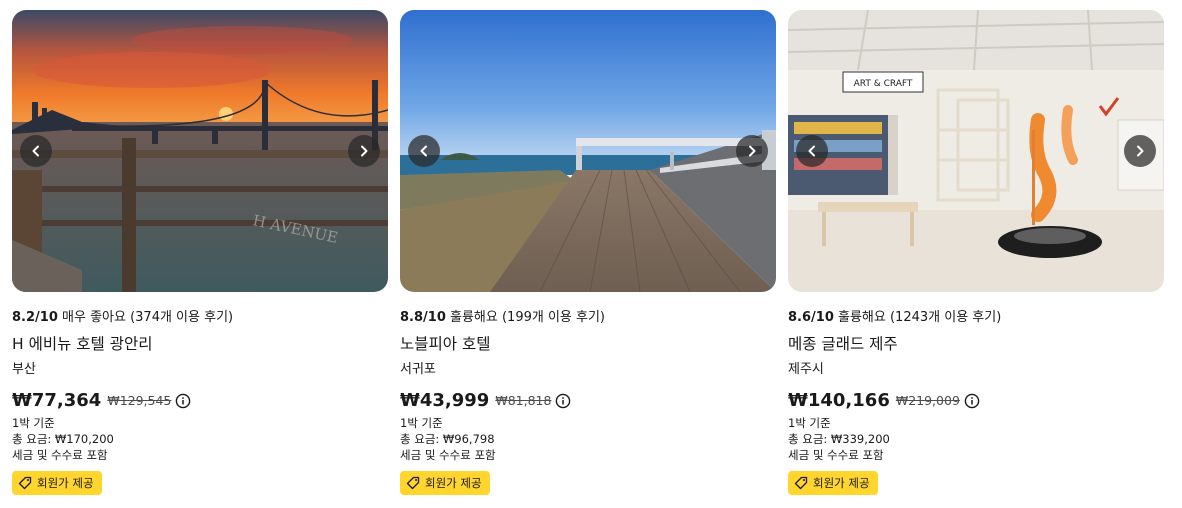  Describe the element at coordinates (82, 343) in the screenshot. I see `hotel-name: H 에비뉴 호텔 광안리` at that location.